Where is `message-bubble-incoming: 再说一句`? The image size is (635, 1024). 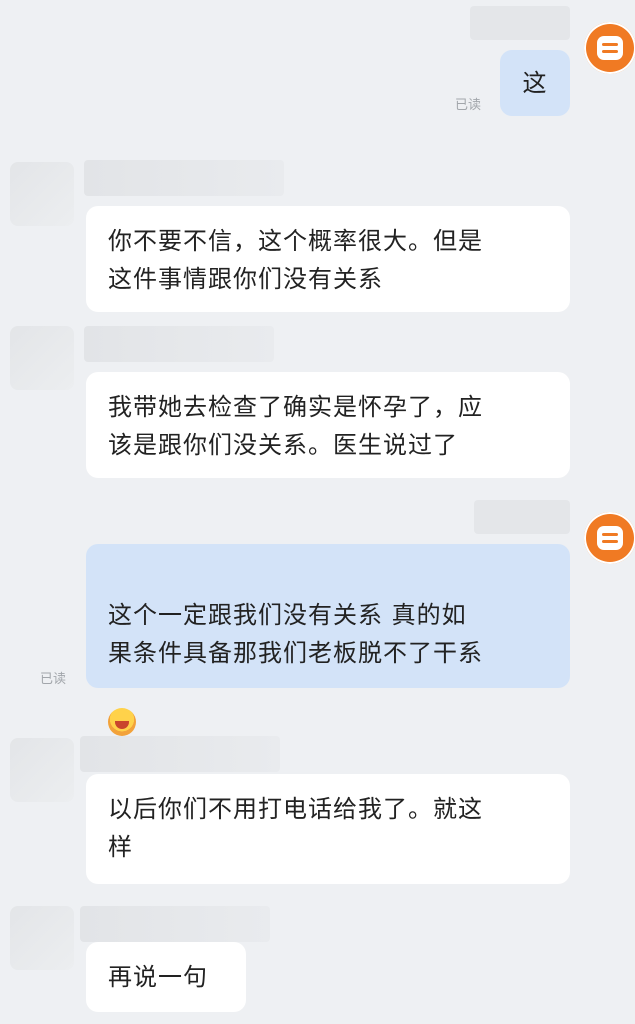
message-bubble-incoming: 再说一句 is located at coordinates (166, 977).